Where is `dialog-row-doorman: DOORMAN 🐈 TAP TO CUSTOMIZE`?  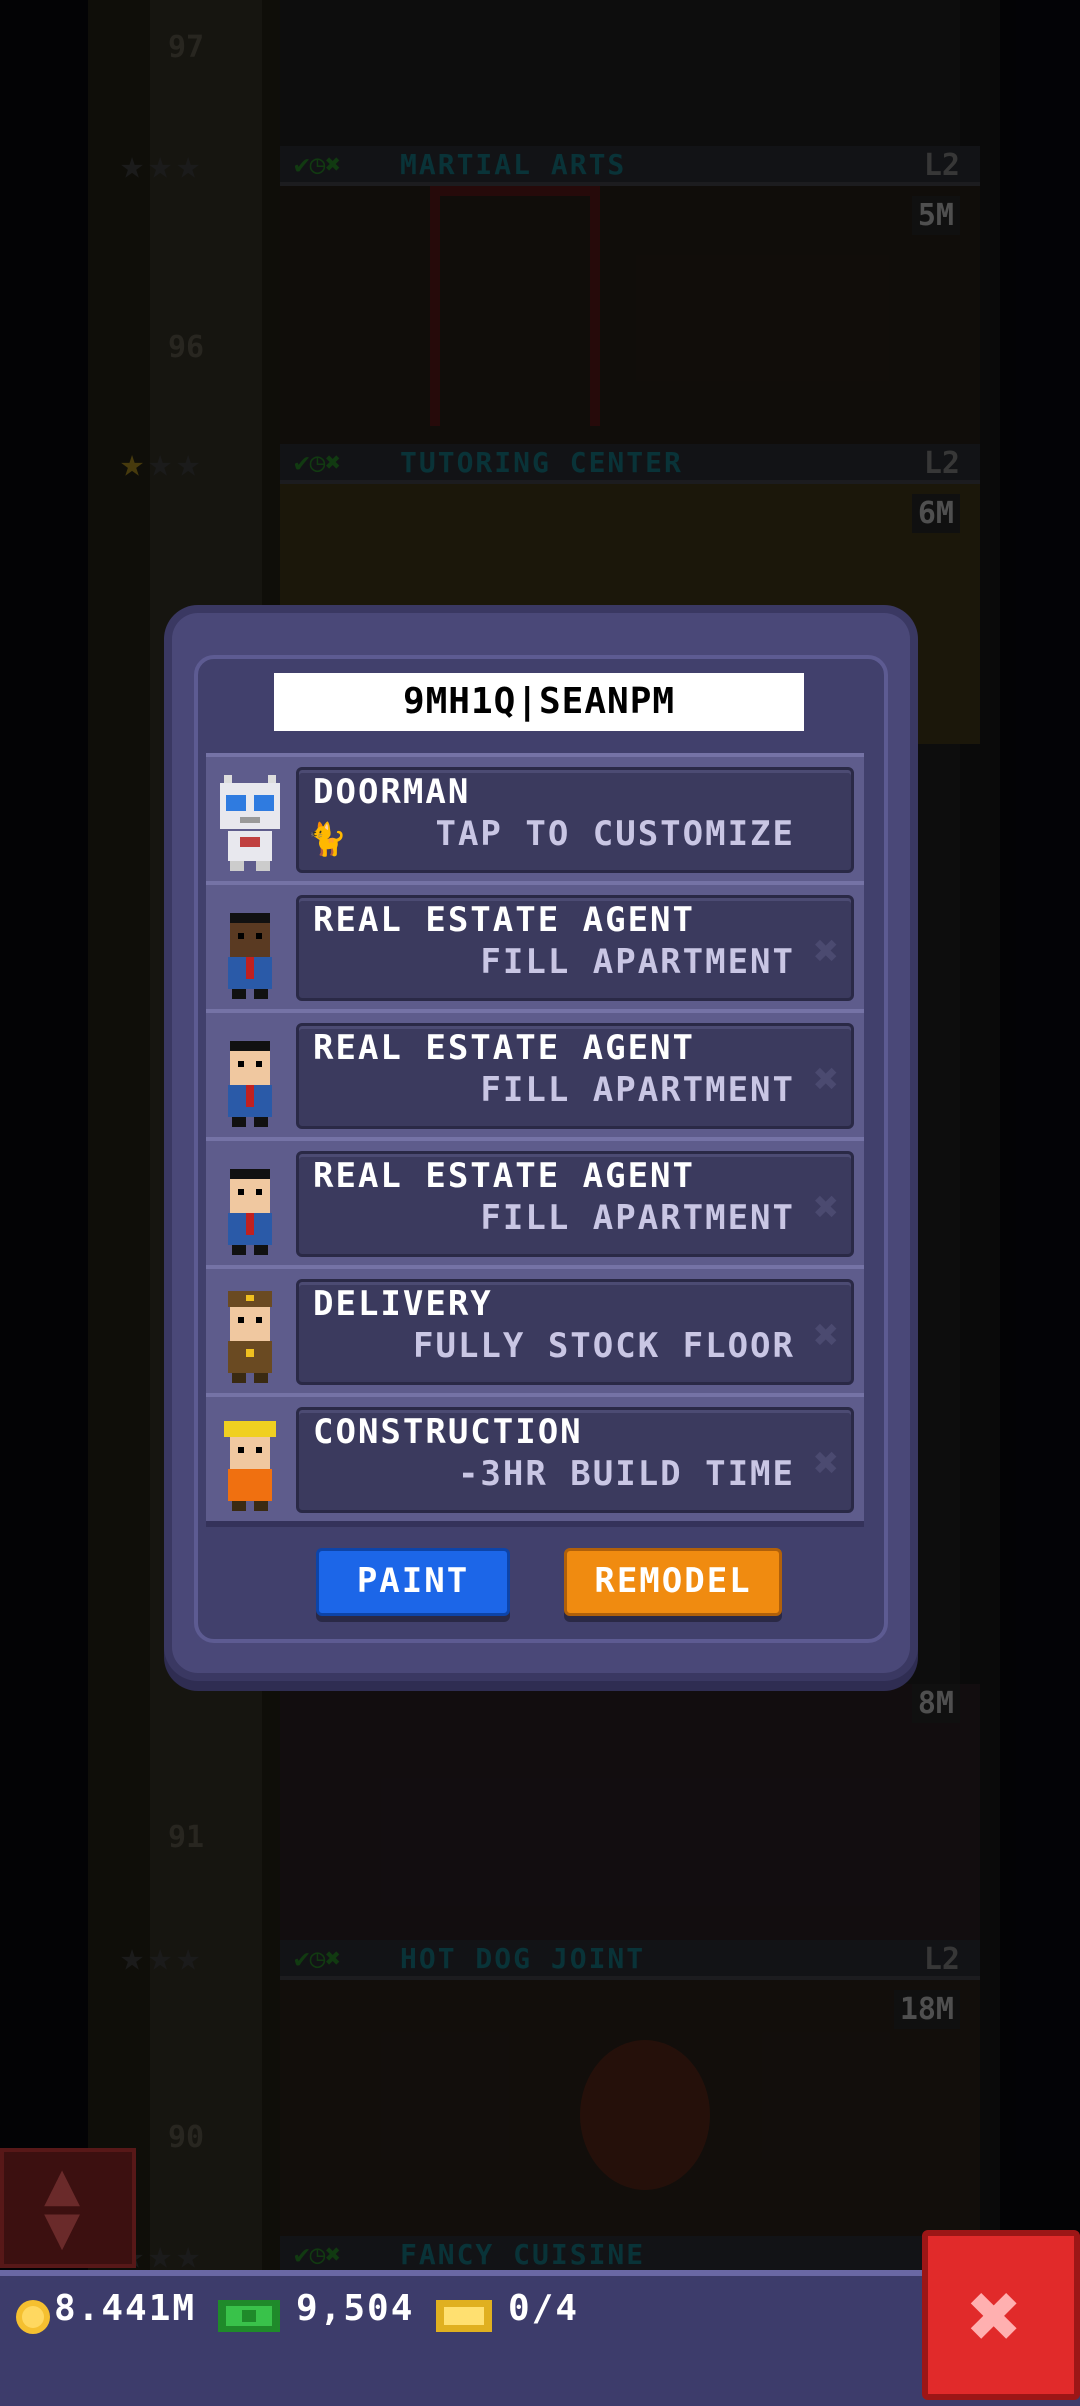 dialog-row-doorman: DOORMAN 🐈 TAP TO CUSTOMIZE is located at coordinates (535, 820).